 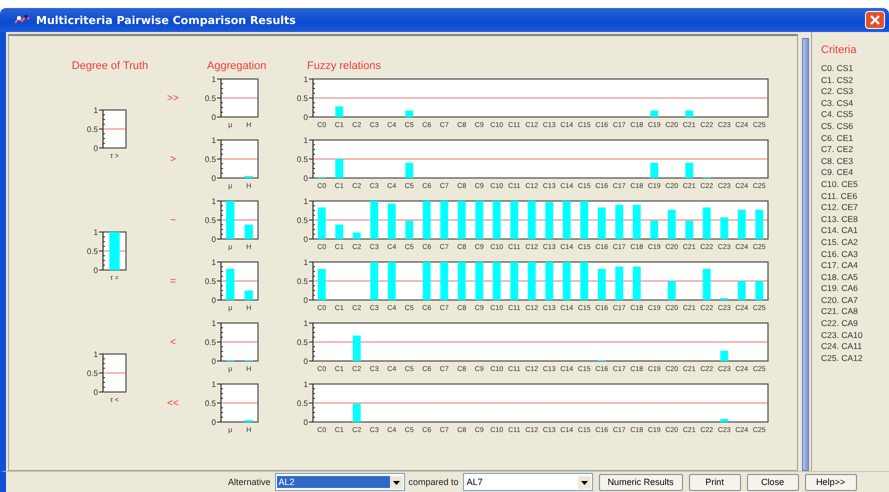 What do you see at coordinates (840, 300) in the screenshot?
I see `criteria-item: C20. CA7` at bounding box center [840, 300].